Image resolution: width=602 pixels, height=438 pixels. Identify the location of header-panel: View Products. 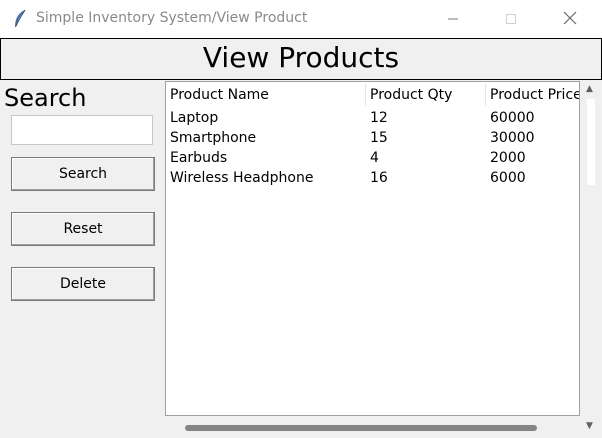
(301, 59).